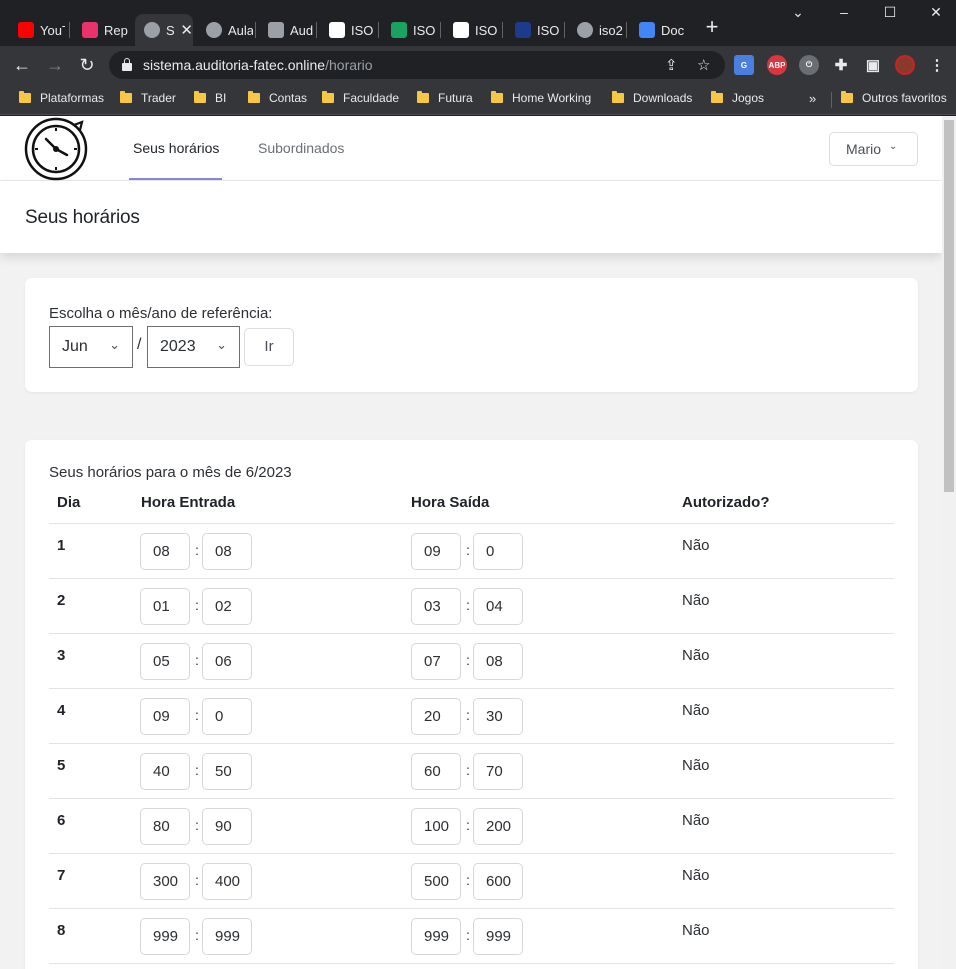 This screenshot has height=969, width=956. What do you see at coordinates (498, 826) in the screenshot?
I see `exit-minute-input: 200` at bounding box center [498, 826].